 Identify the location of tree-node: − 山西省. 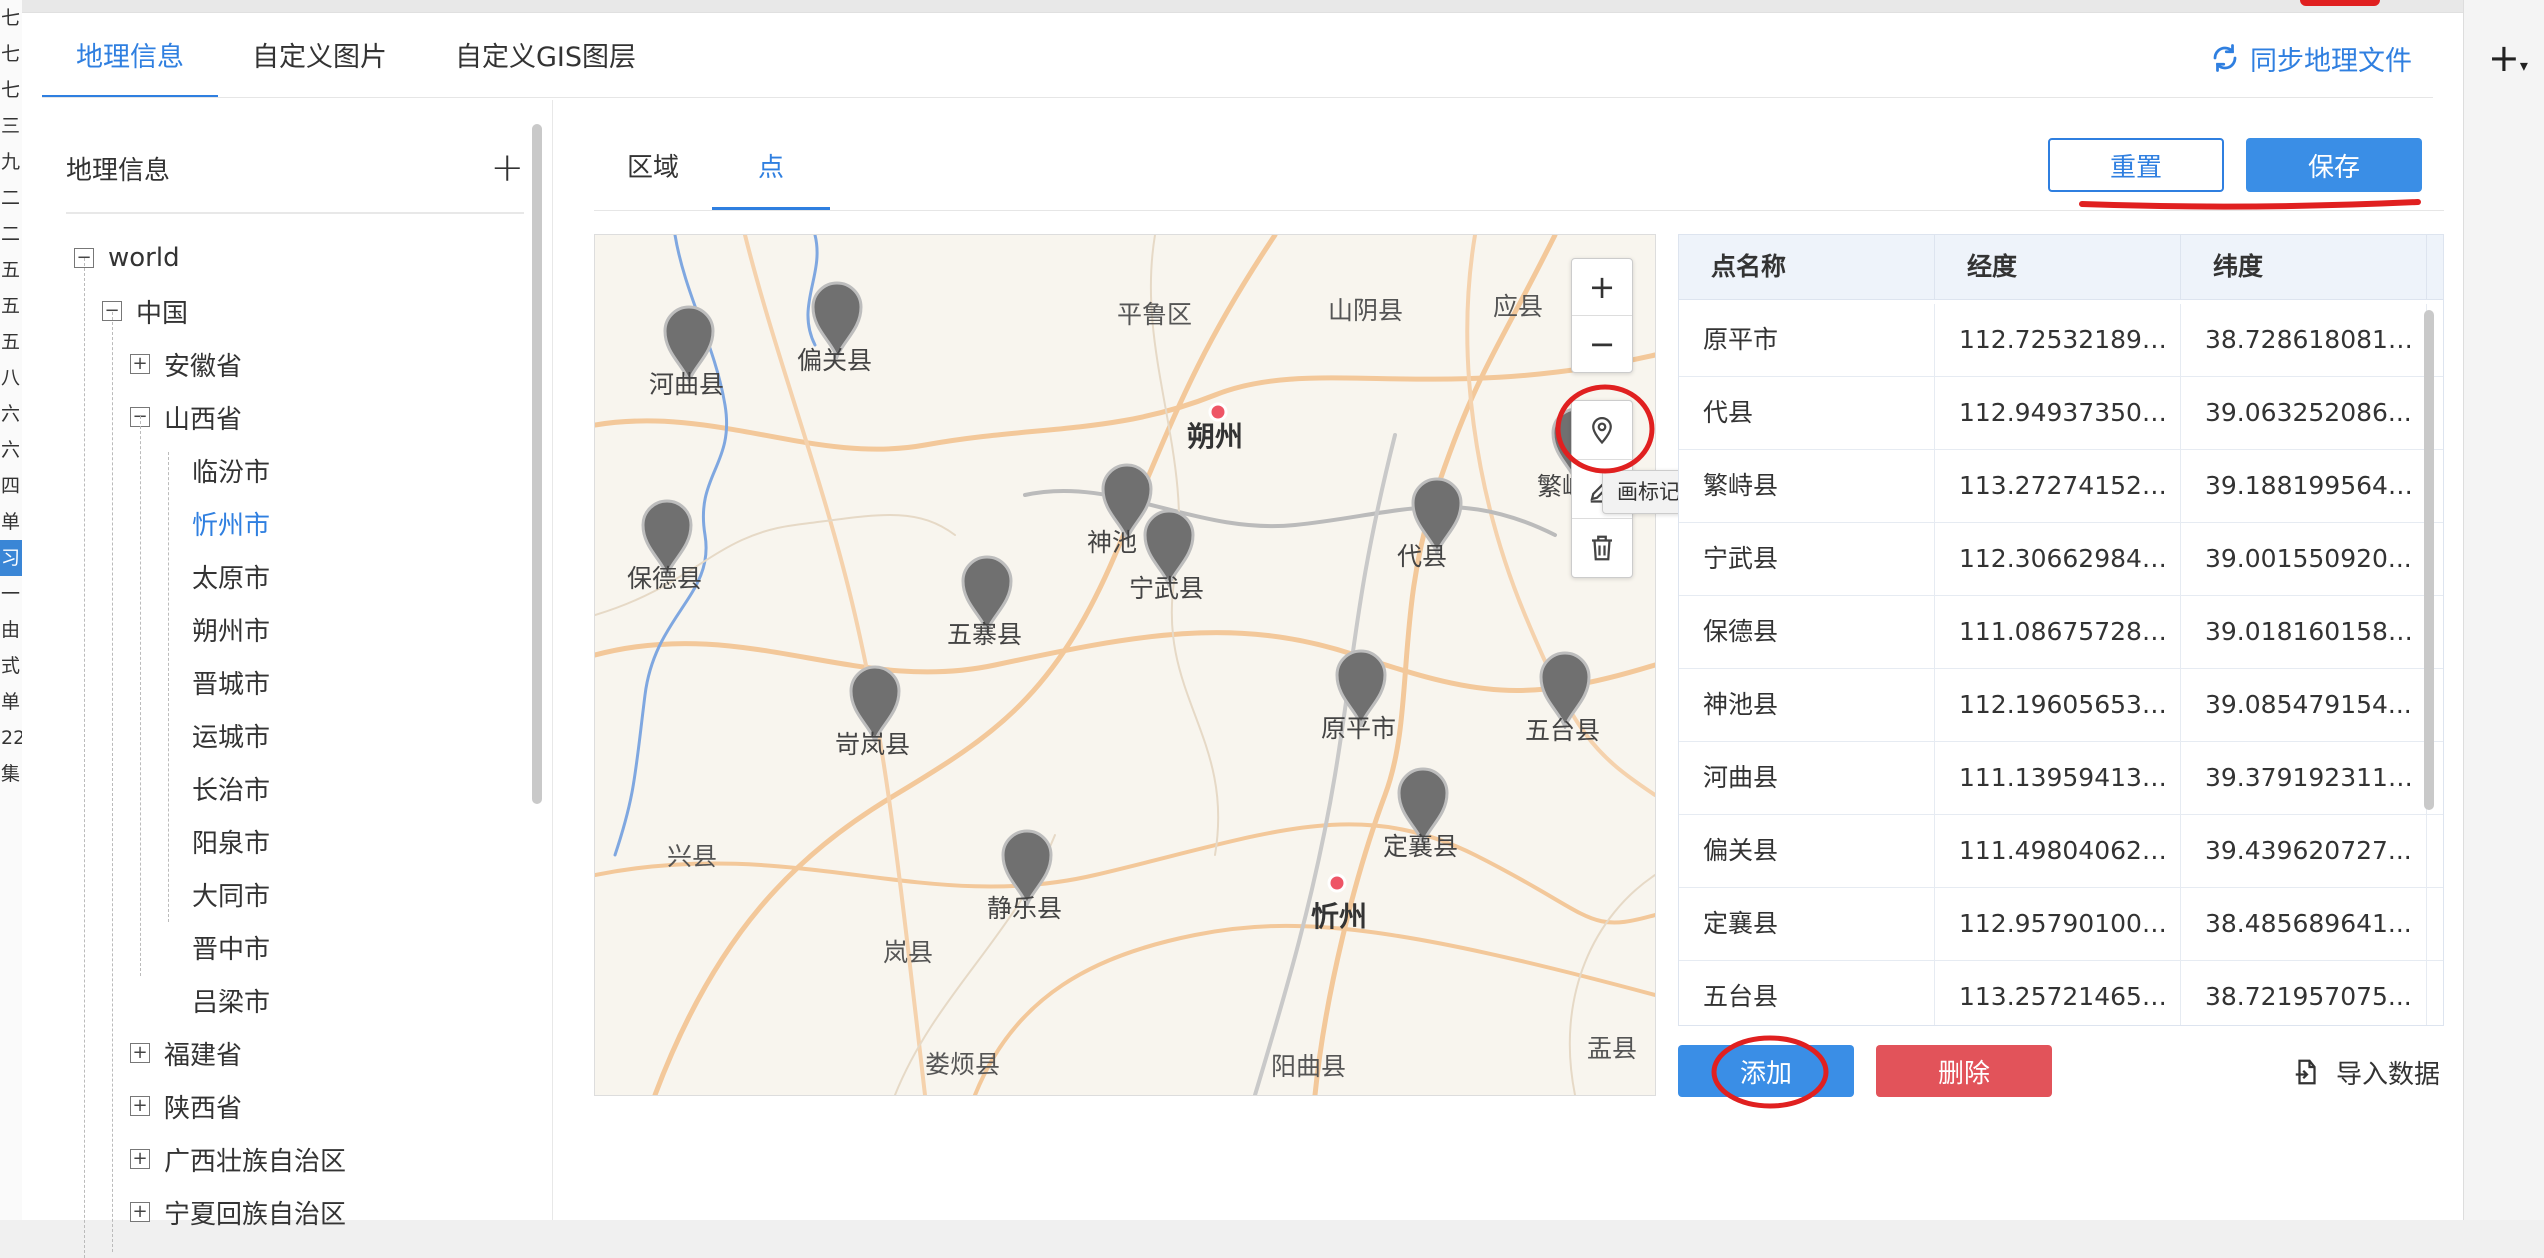
(186, 417).